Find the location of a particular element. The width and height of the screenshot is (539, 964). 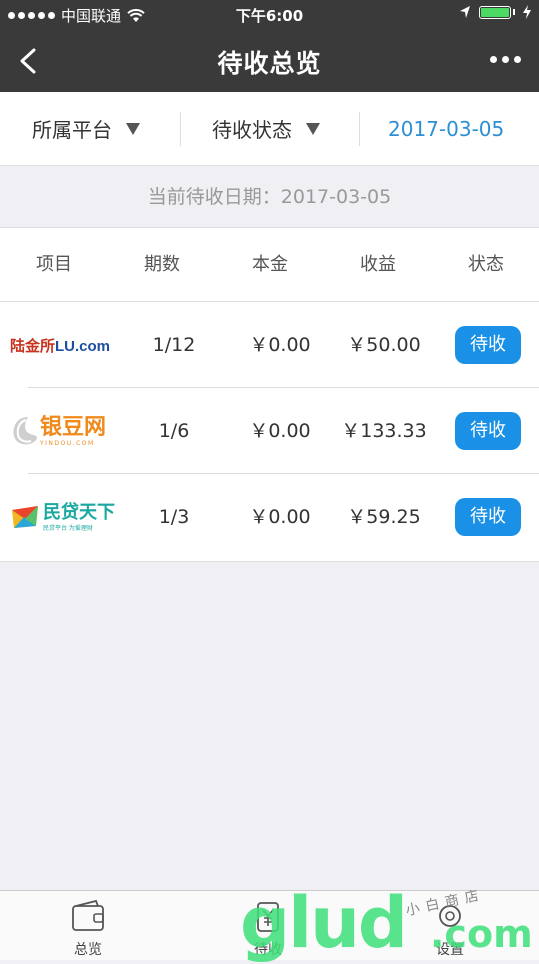

wallet-icon is located at coordinates (88, 915).